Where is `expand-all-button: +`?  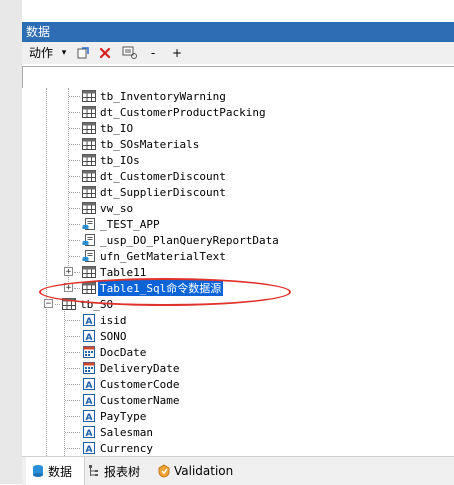 expand-all-button: + is located at coordinates (177, 53).